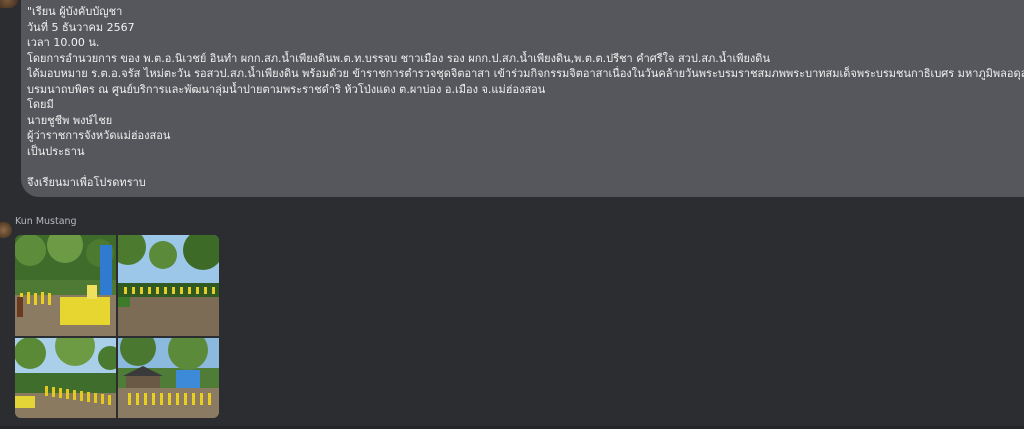 Image resolution: width=1024 pixels, height=429 pixels. What do you see at coordinates (9, 4) in the screenshot?
I see `previous-sender-avatar` at bounding box center [9, 4].